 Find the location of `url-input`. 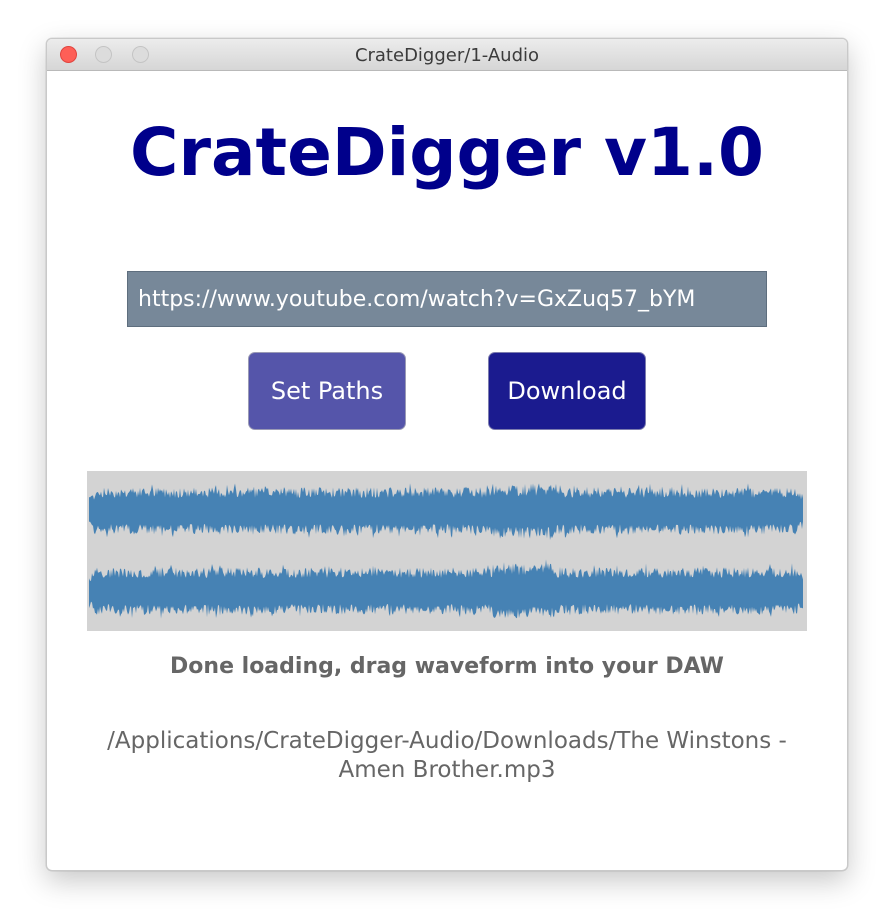

url-input is located at coordinates (447, 299).